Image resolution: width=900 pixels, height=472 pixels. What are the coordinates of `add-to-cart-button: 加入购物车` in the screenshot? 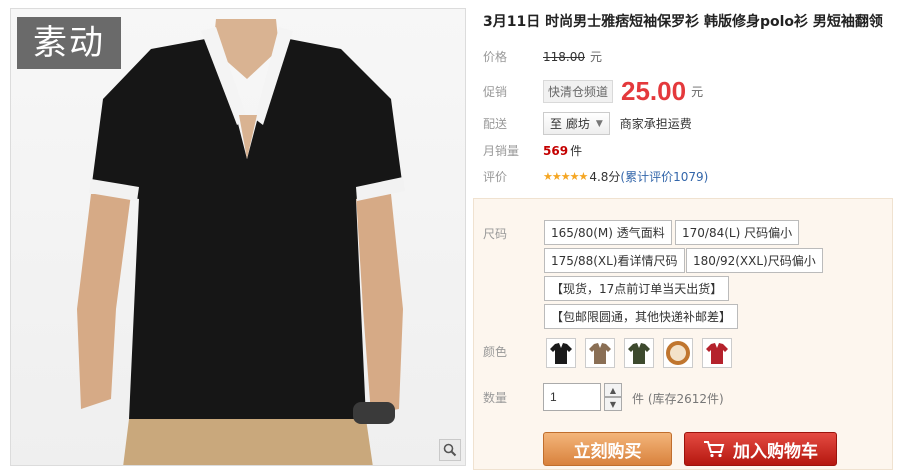 It's located at (760, 449).